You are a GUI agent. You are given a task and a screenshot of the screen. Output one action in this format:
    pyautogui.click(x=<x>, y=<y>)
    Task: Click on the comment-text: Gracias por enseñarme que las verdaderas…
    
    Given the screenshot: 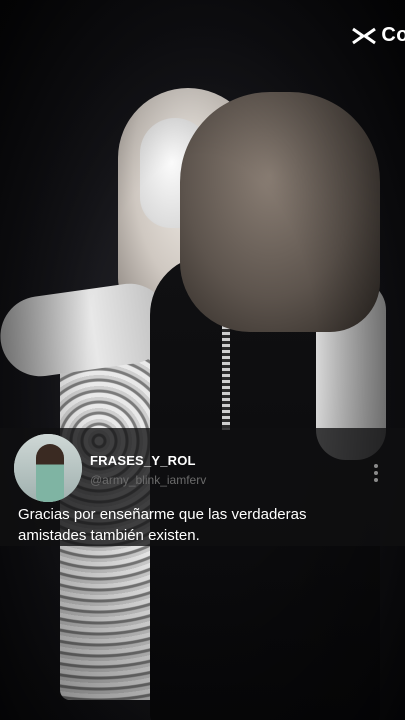 What is the action you would take?
    pyautogui.click(x=205, y=525)
    